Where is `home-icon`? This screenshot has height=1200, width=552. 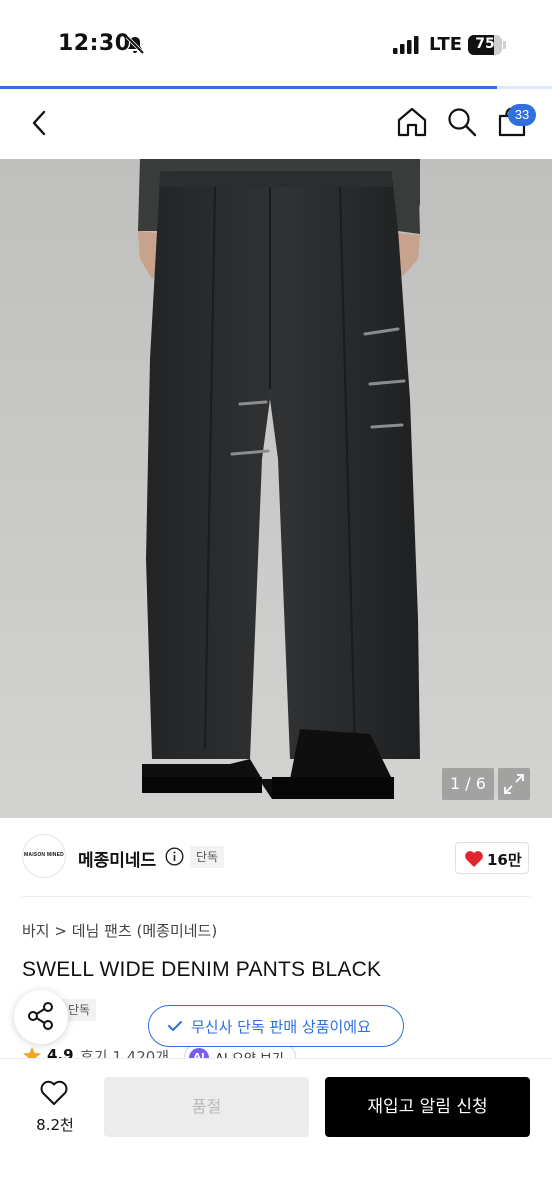
home-icon is located at coordinates (412, 122).